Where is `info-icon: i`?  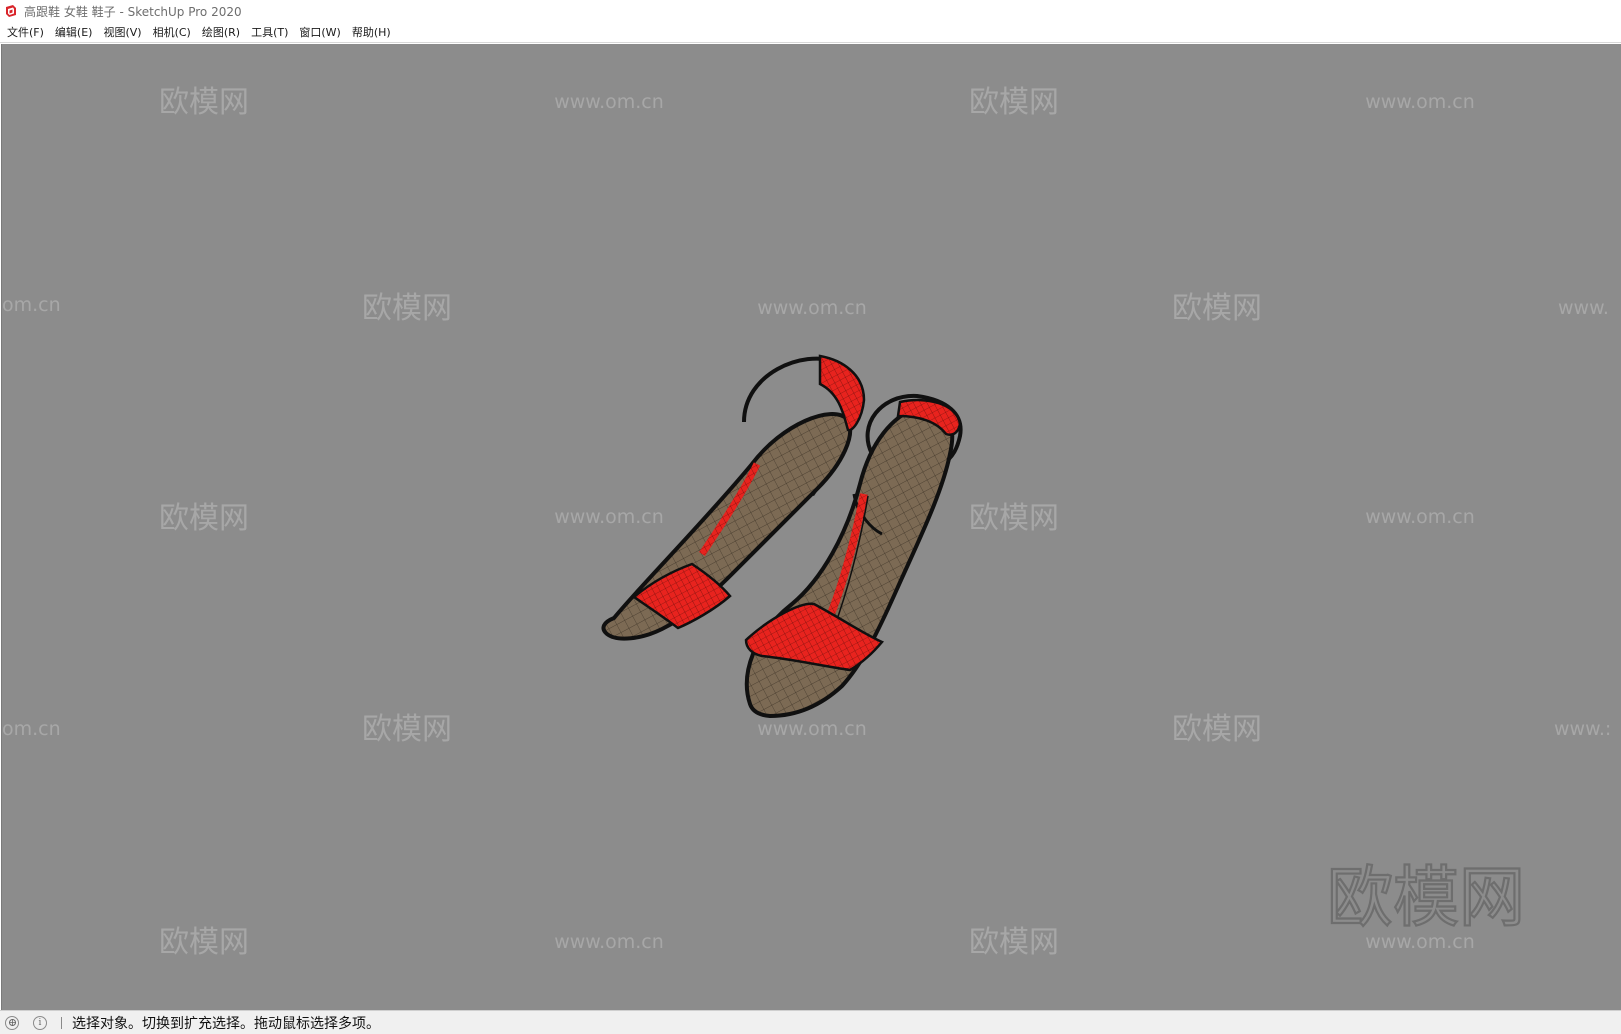 info-icon: i is located at coordinates (40, 1022).